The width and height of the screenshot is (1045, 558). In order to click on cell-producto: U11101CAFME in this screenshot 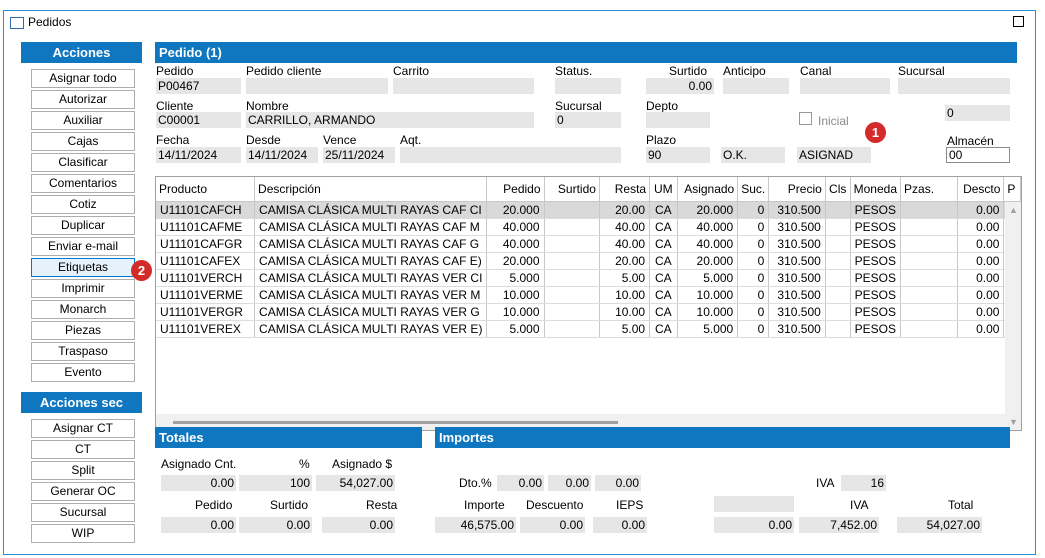, I will do `click(206, 227)`.